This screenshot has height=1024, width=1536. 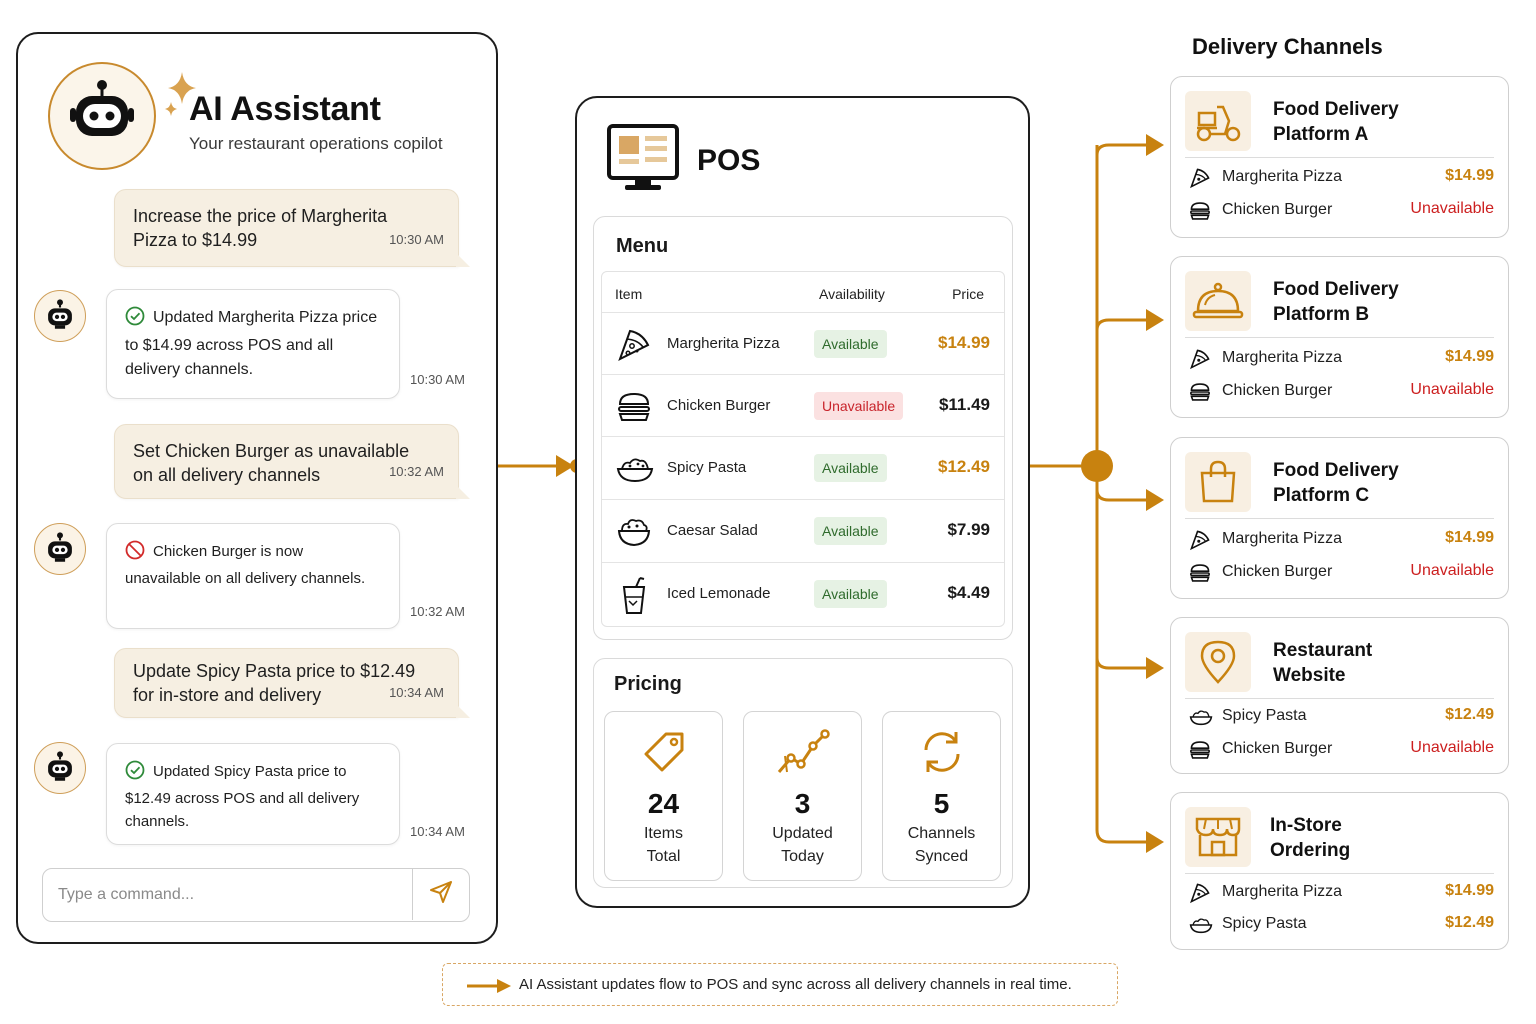 What do you see at coordinates (1218, 301) in the screenshot?
I see `cloche-icon` at bounding box center [1218, 301].